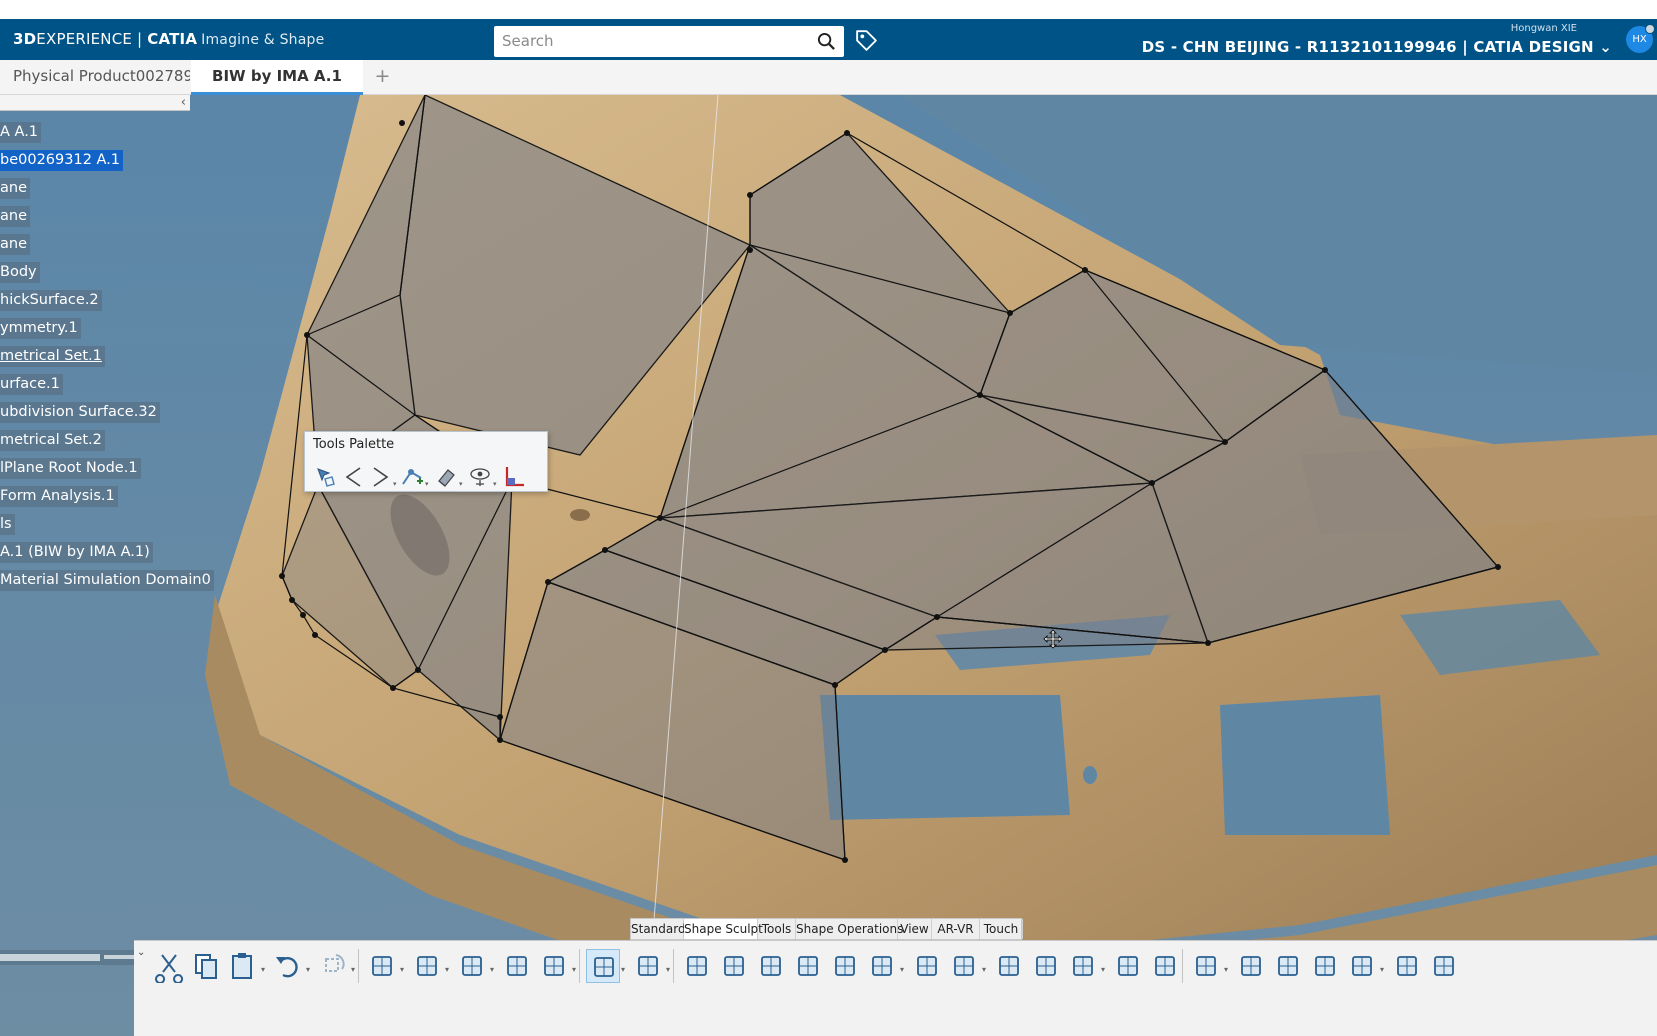  I want to click on edit-button, so click(603, 966).